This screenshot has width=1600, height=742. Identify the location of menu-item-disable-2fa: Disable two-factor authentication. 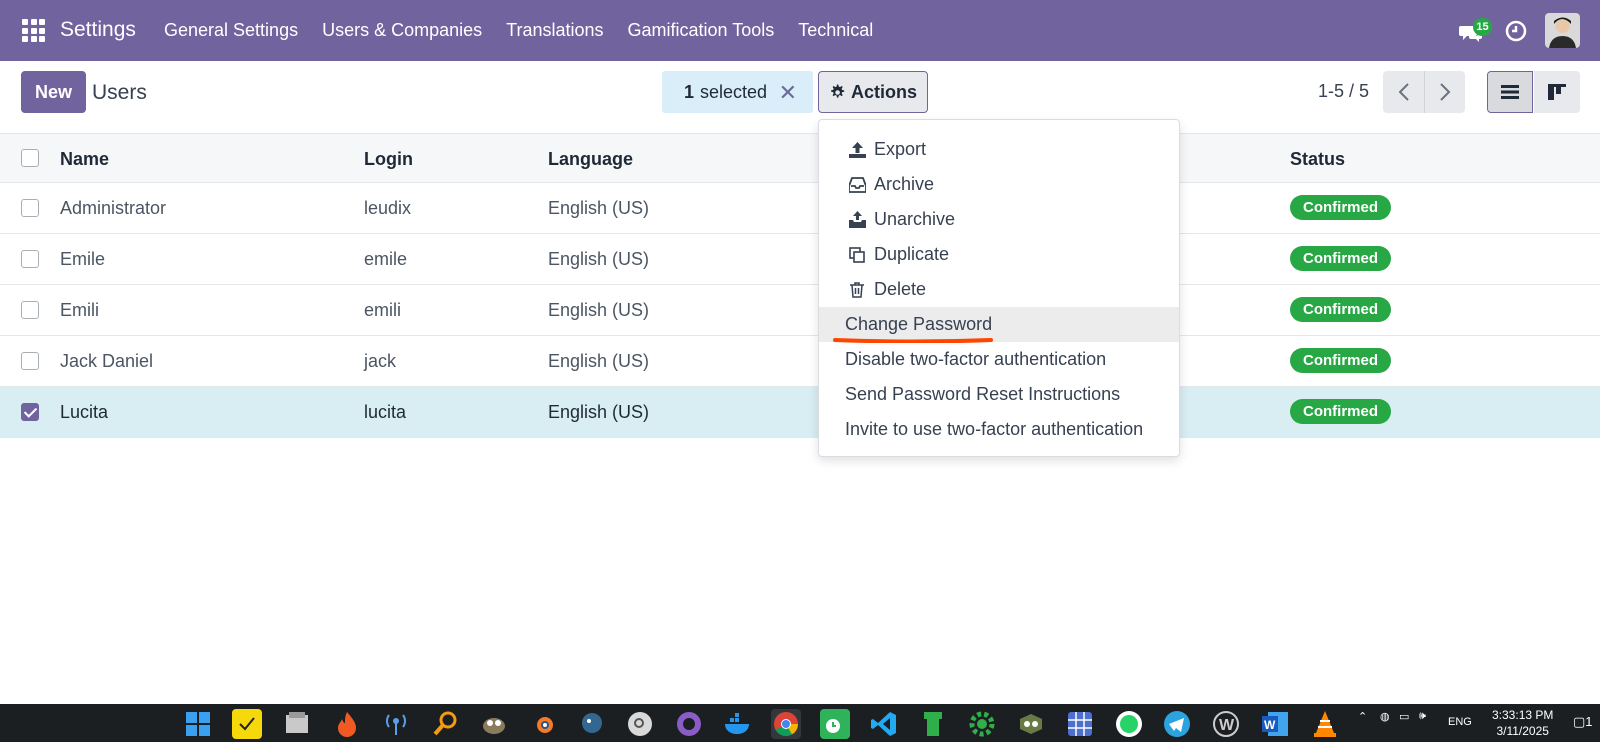
(999, 359).